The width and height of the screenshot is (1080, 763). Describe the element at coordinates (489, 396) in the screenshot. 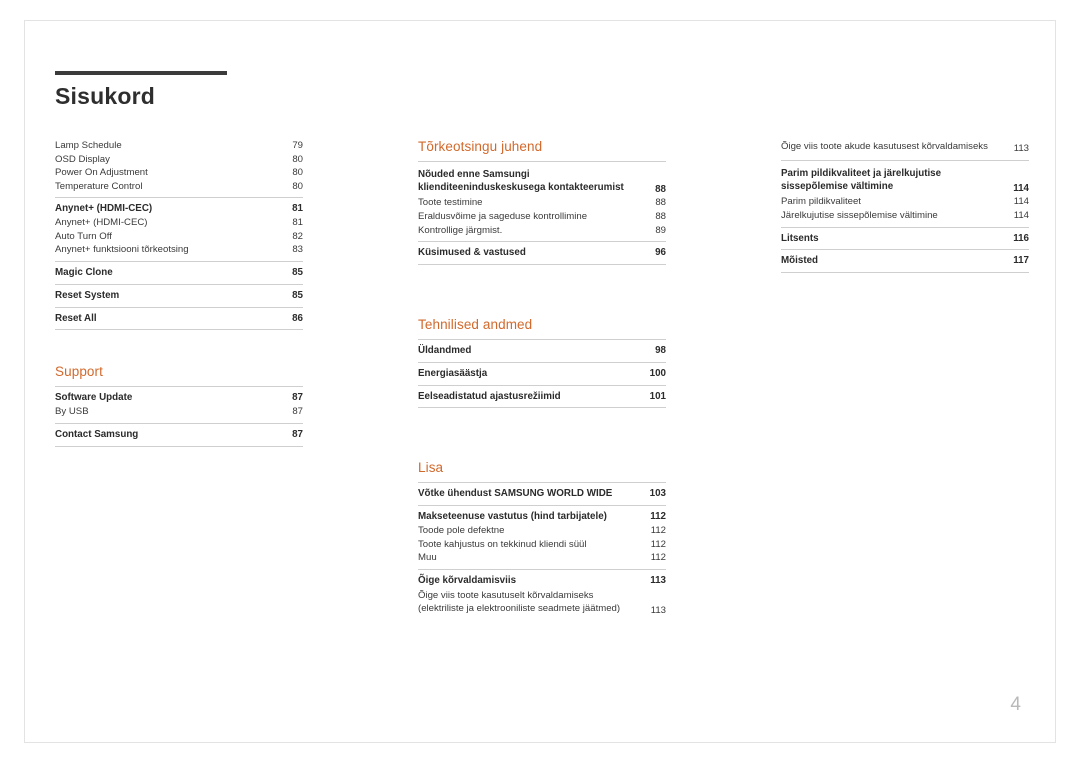

I see `toc-entry-label: Eelseadistatud ajastusrežiimid` at that location.